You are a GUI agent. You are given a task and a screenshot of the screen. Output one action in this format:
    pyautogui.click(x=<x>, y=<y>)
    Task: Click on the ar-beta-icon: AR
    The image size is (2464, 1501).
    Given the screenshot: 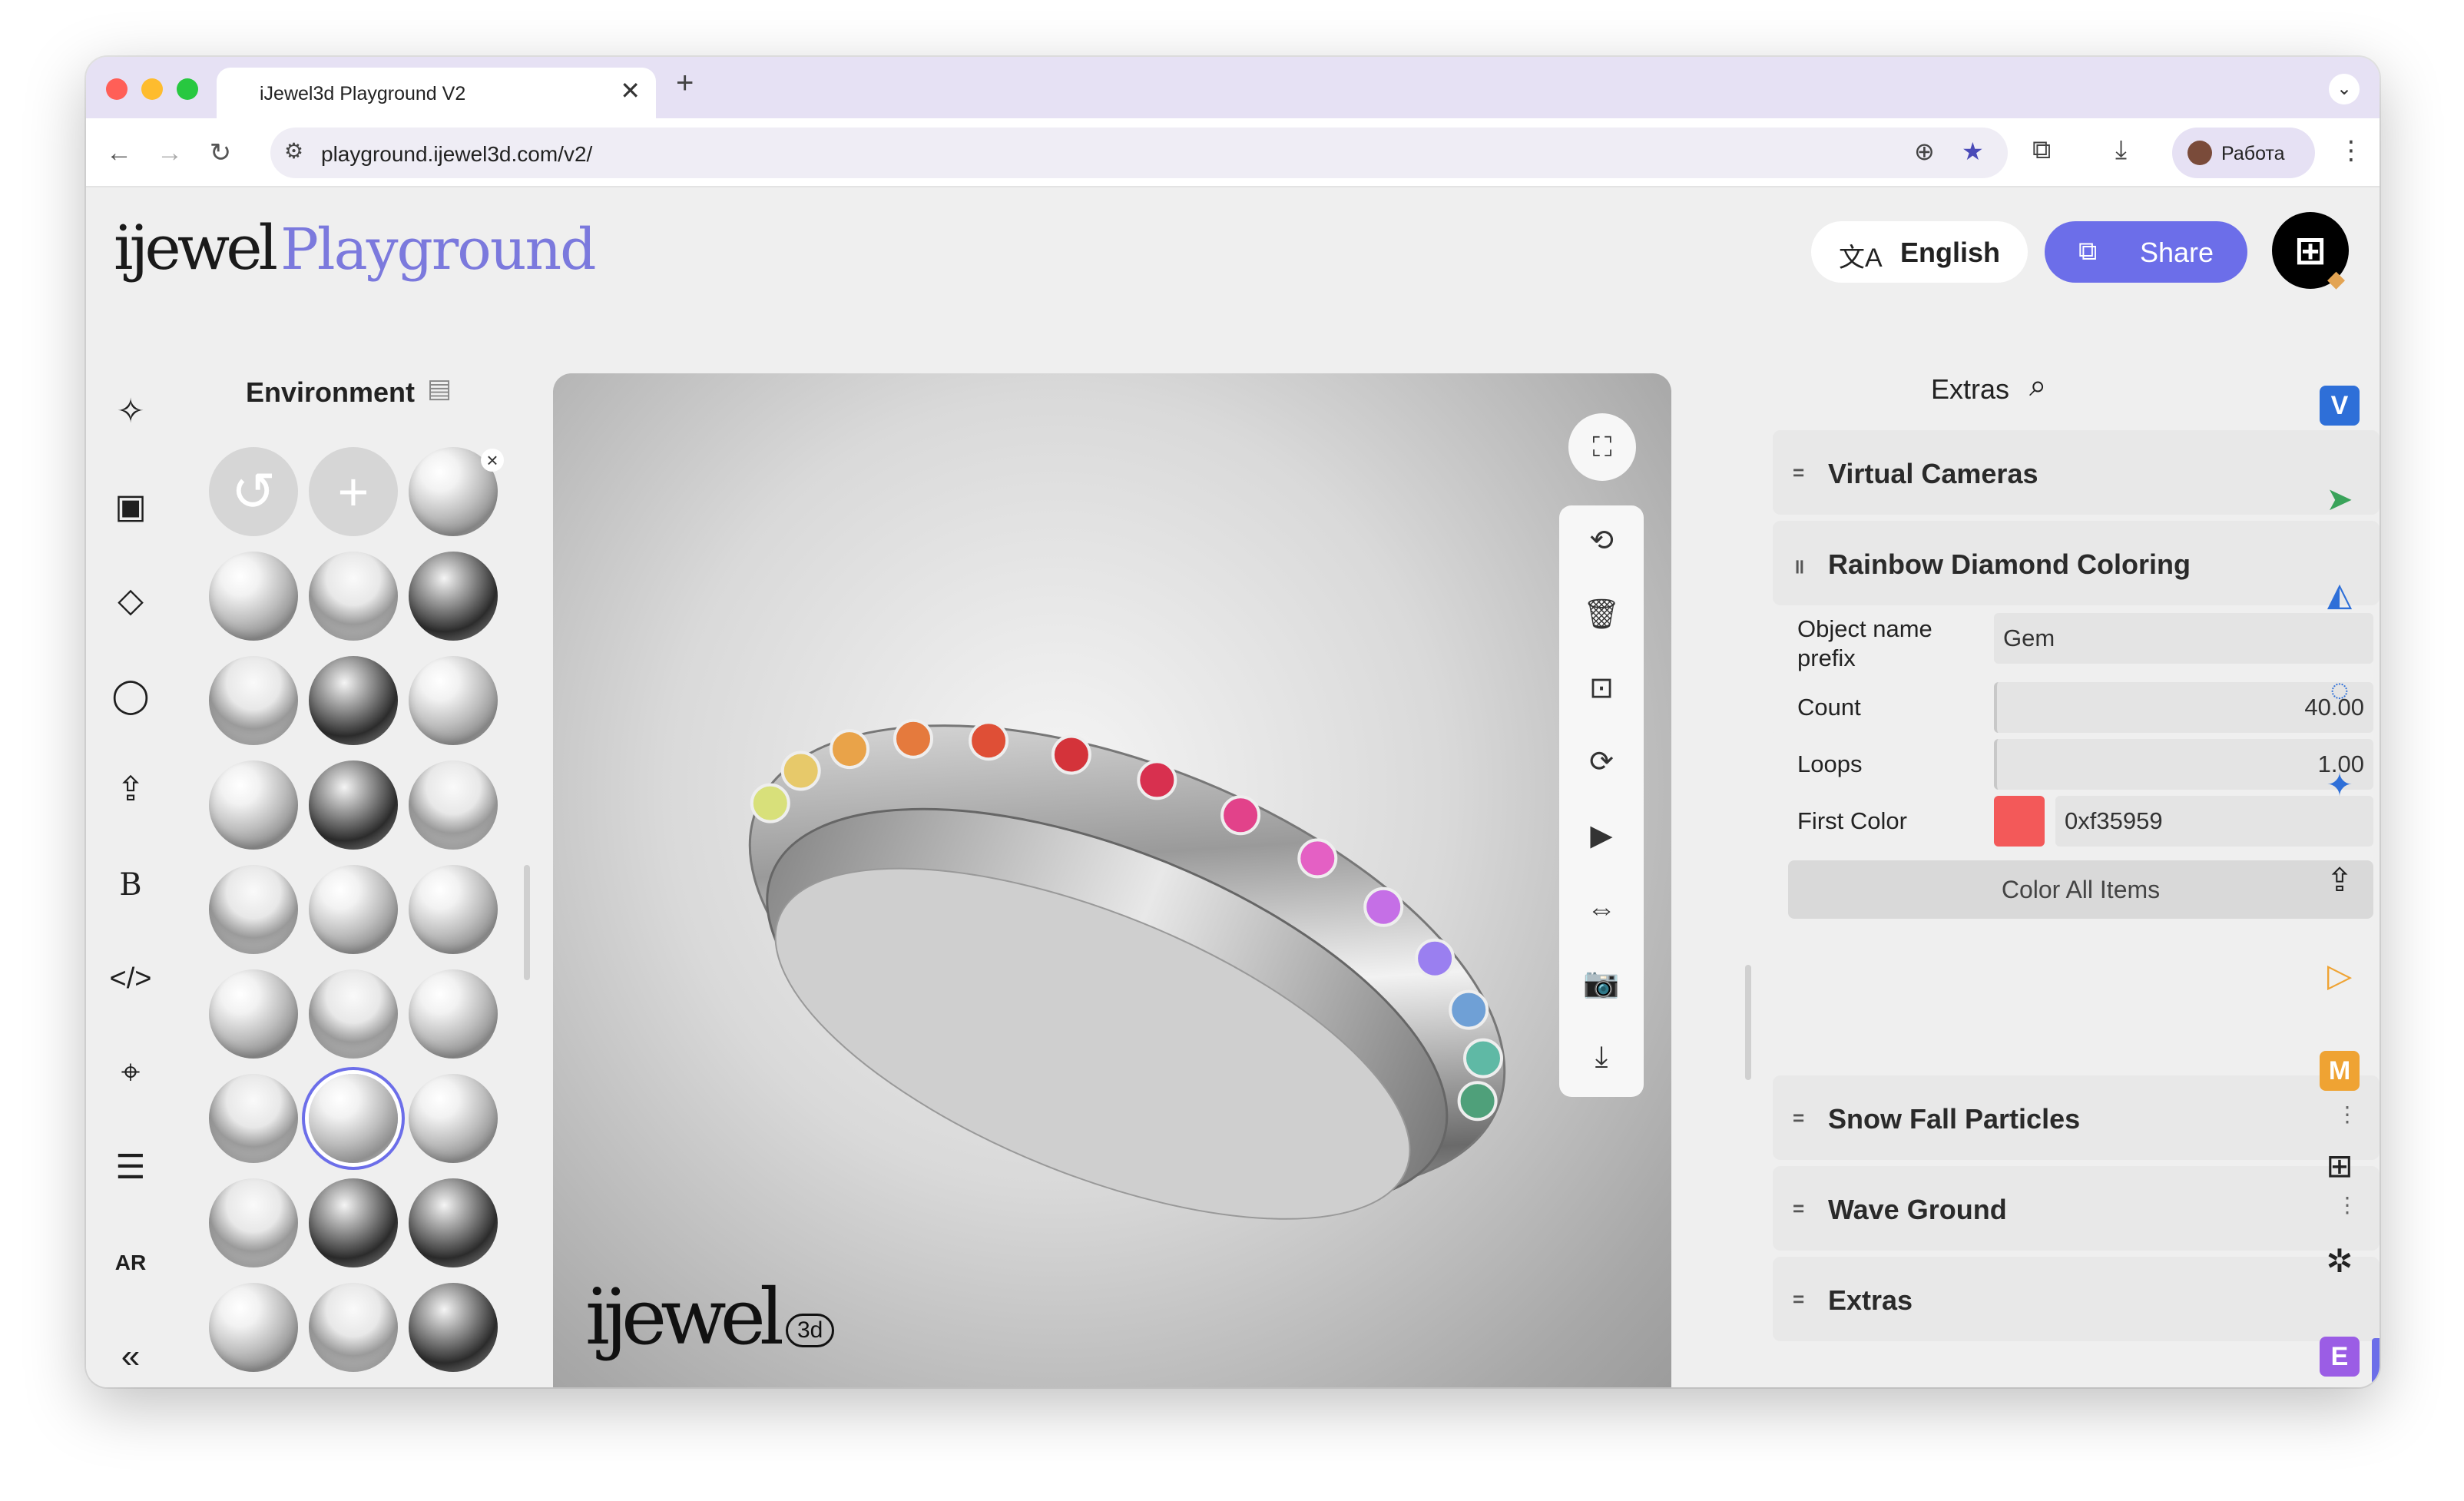 What is the action you would take?
    pyautogui.click(x=131, y=1263)
    